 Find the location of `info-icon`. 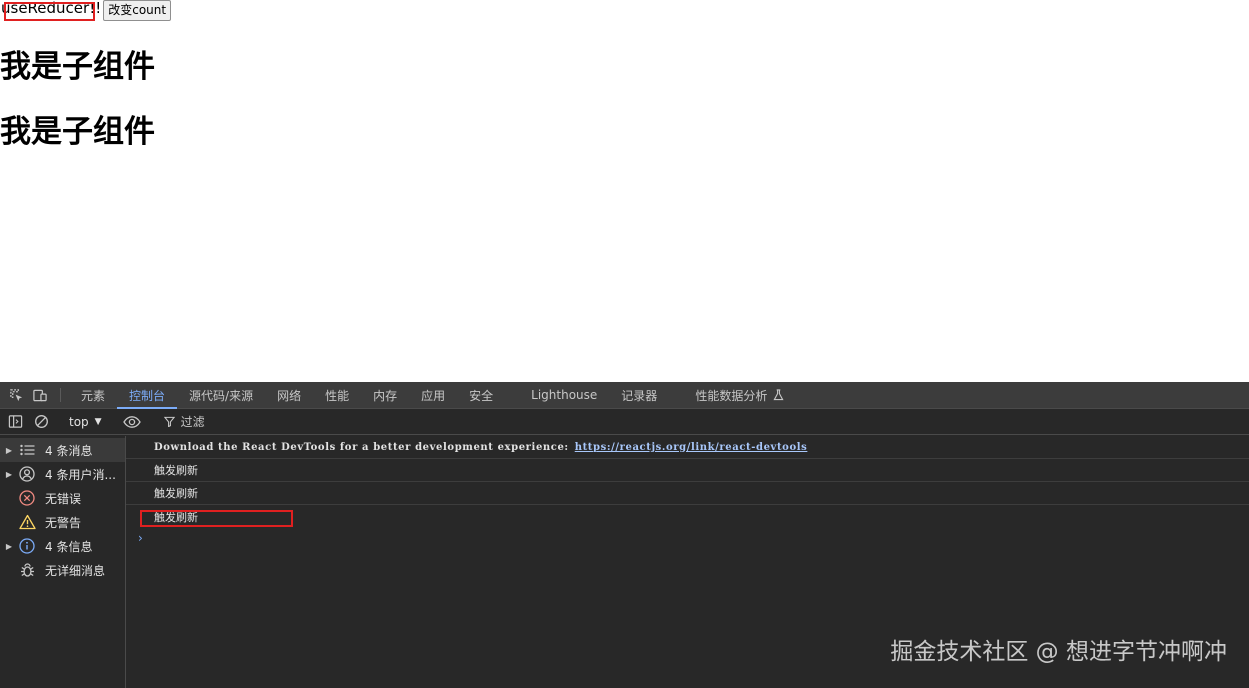

info-icon is located at coordinates (27, 546).